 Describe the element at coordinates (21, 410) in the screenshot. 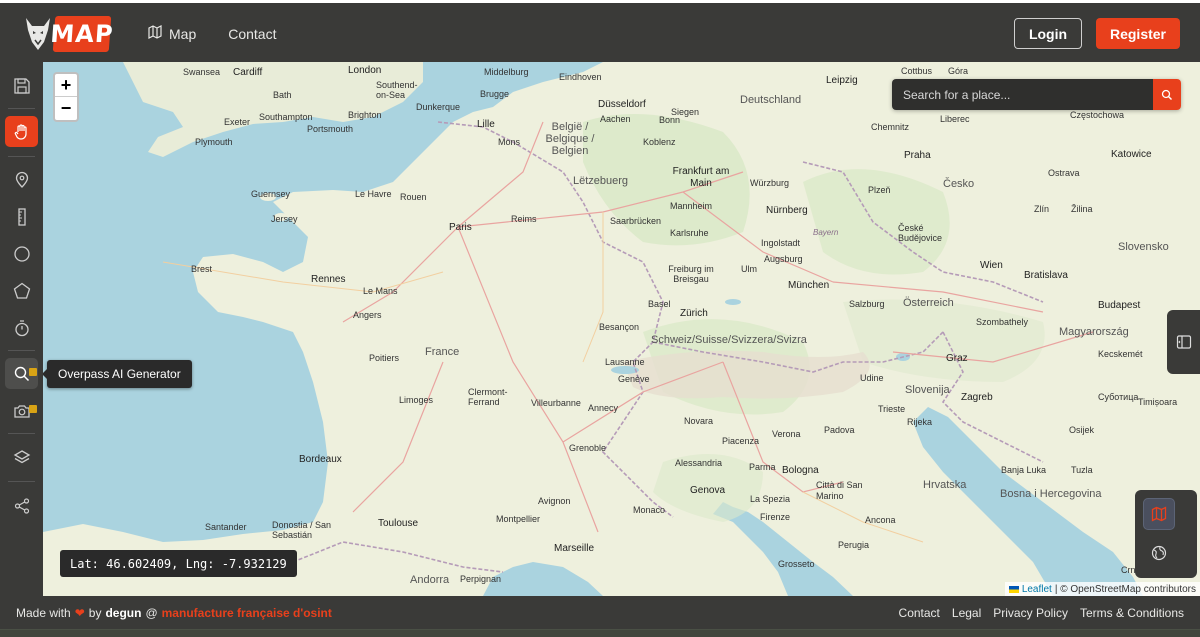

I see `camera-tool-button` at that location.